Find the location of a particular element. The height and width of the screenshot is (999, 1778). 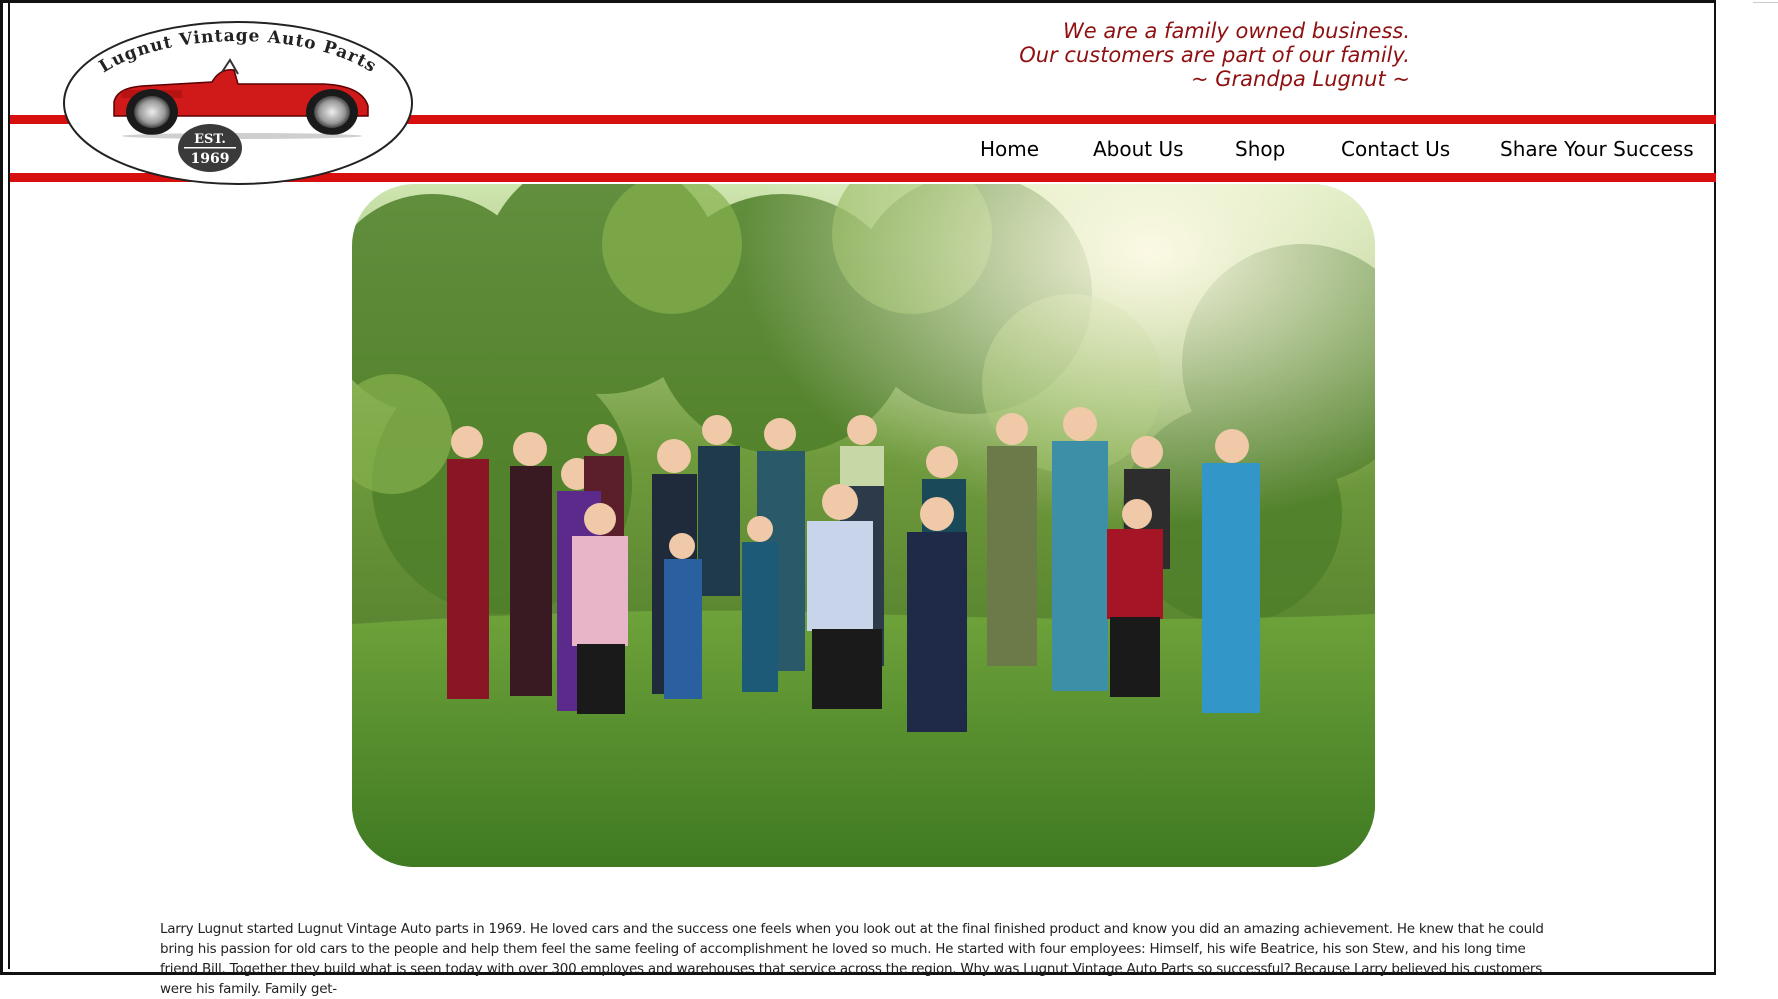

quote-line-3: ~ Grandpa Lugnut ~ is located at coordinates (1300, 79).